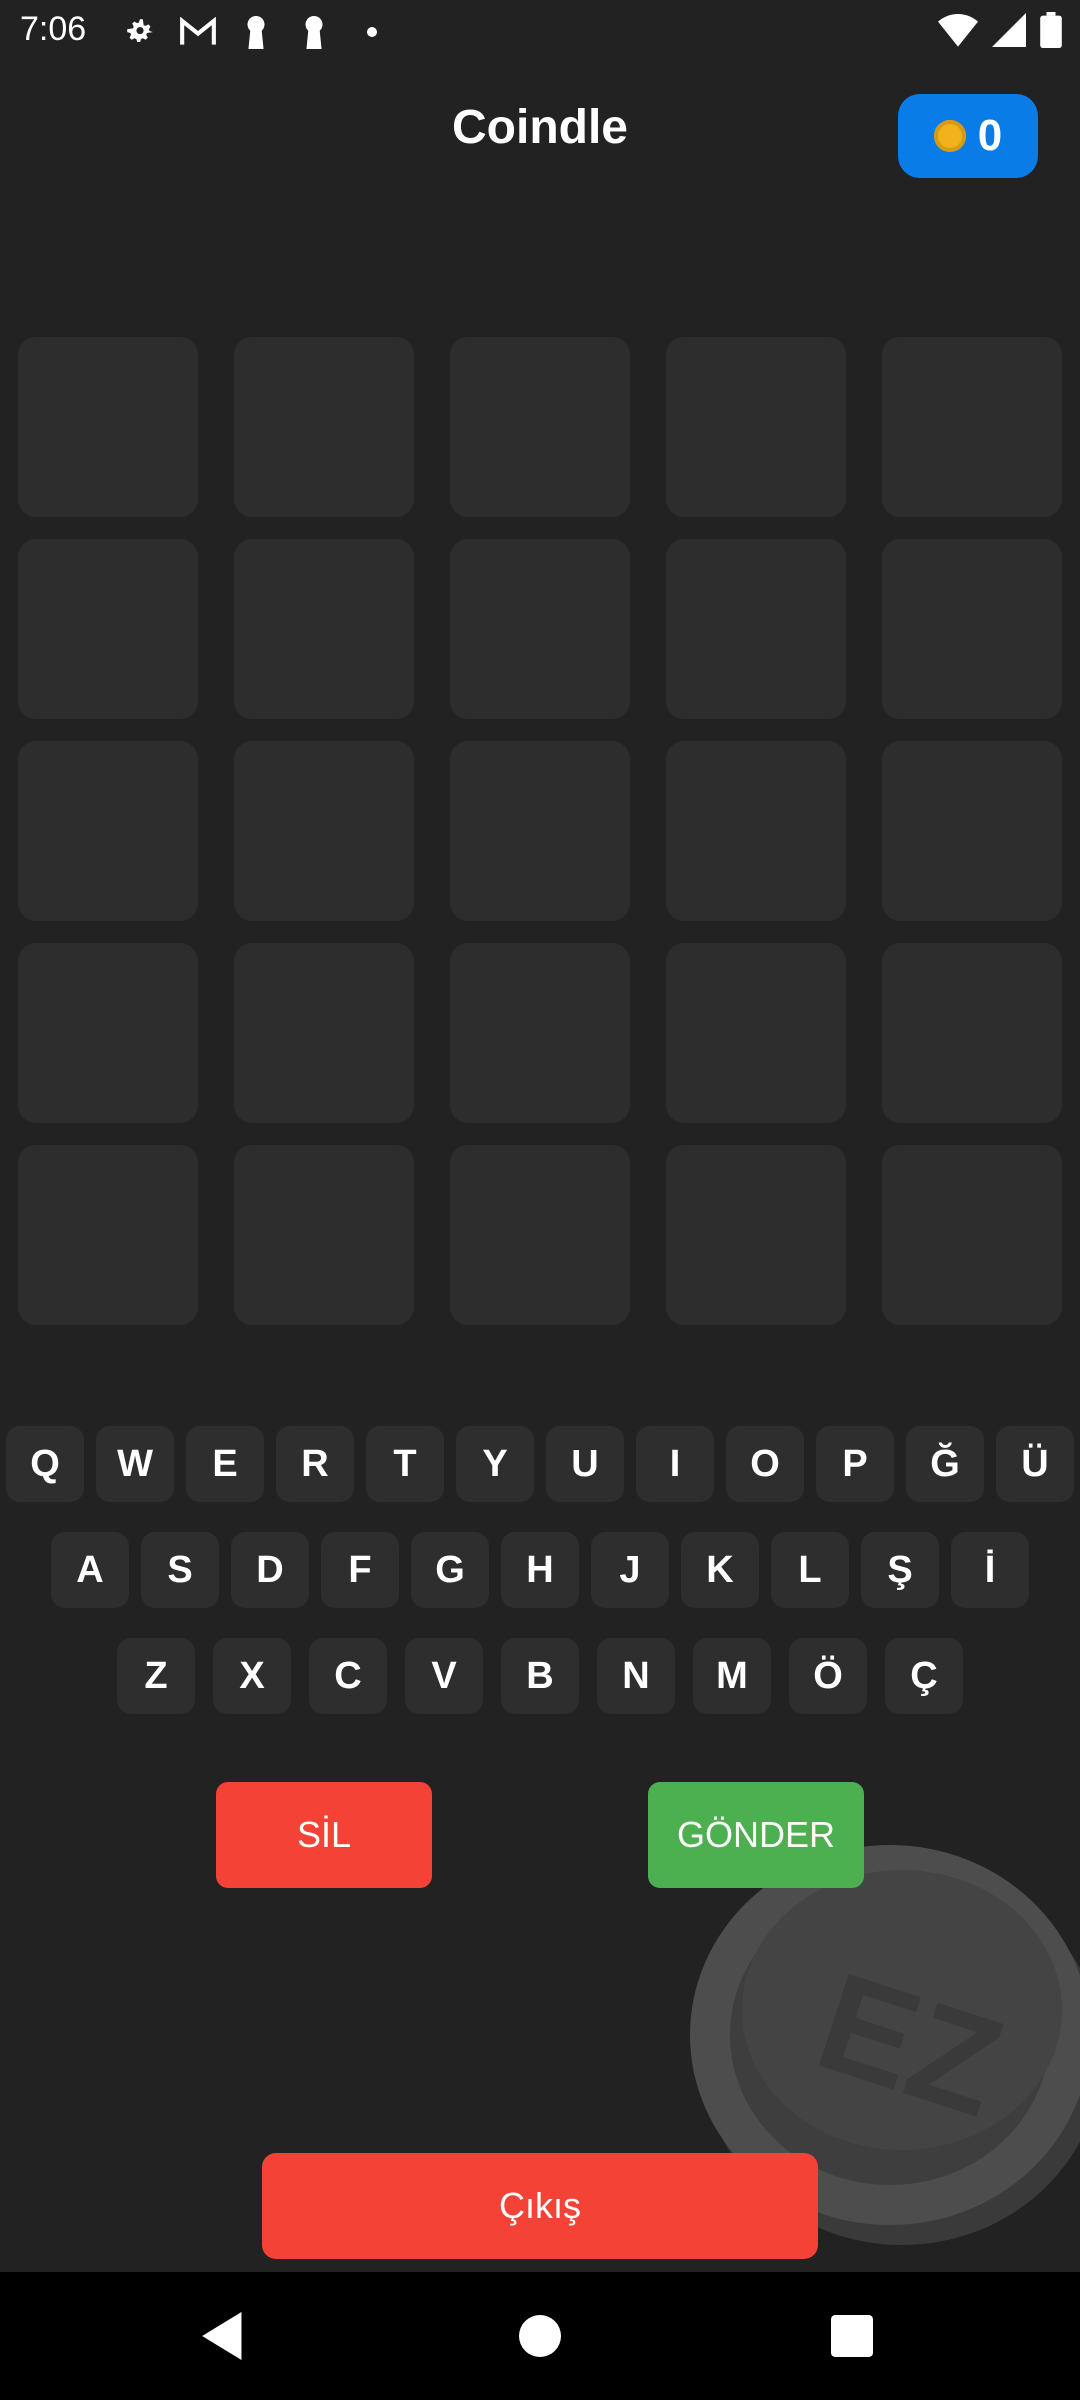 Image resolution: width=1080 pixels, height=2400 pixels. I want to click on key-h: H, so click(540, 1570).